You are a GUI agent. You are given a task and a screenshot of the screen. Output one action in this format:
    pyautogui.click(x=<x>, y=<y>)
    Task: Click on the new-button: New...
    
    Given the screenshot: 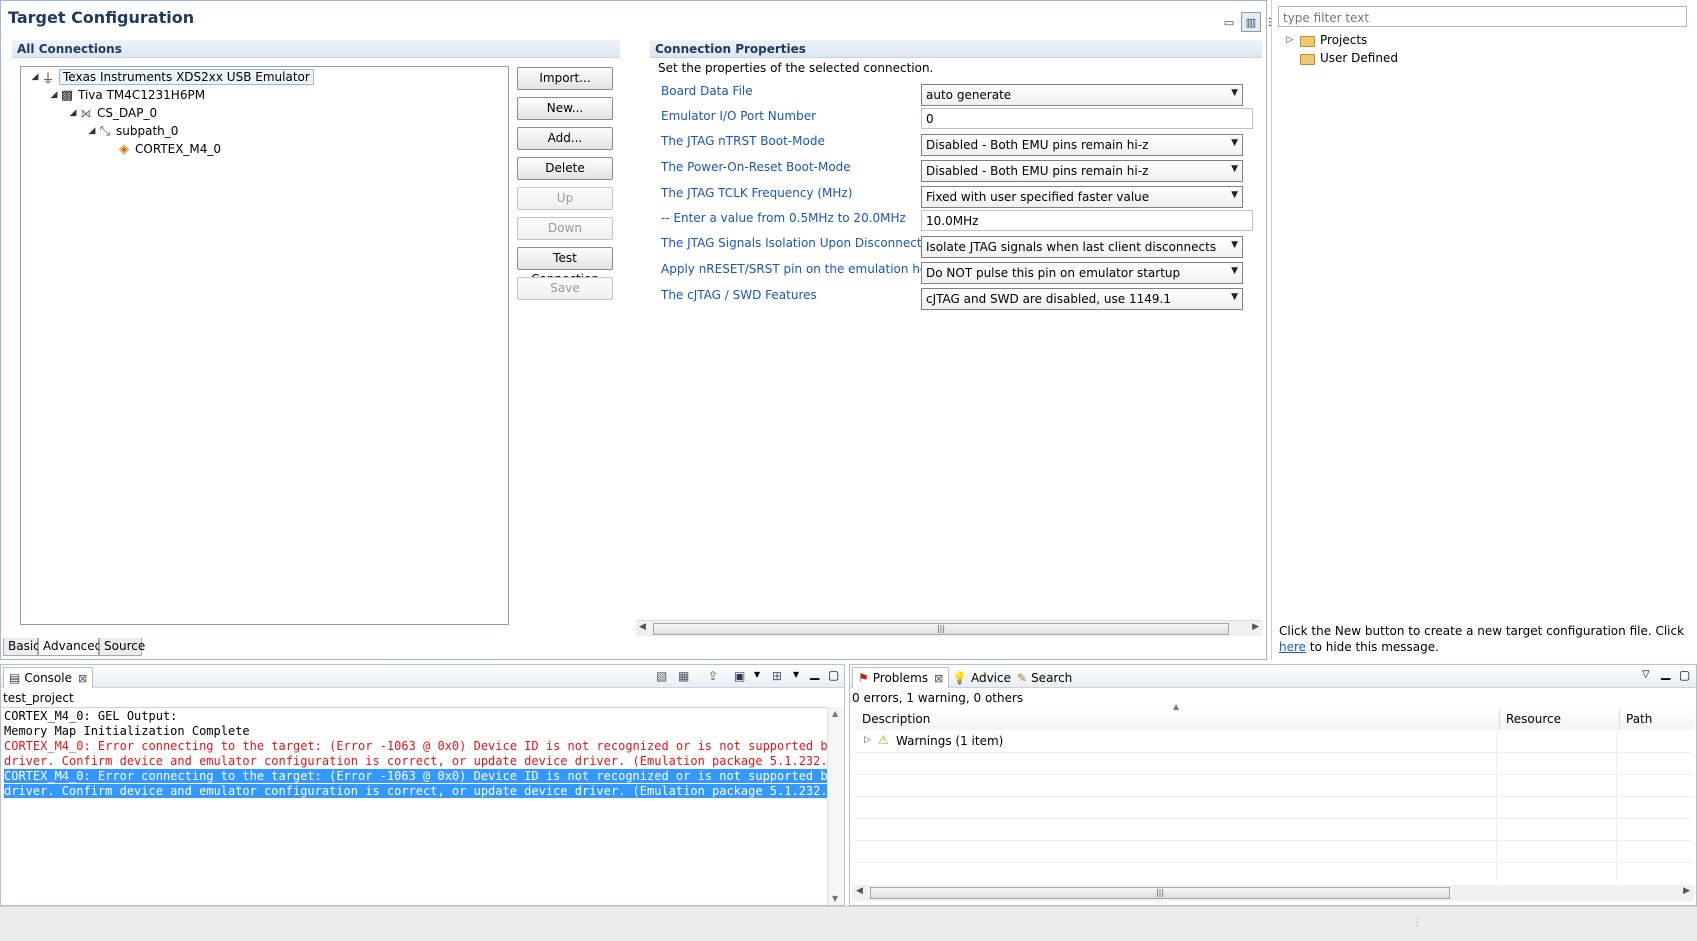 What is the action you would take?
    pyautogui.click(x=565, y=108)
    